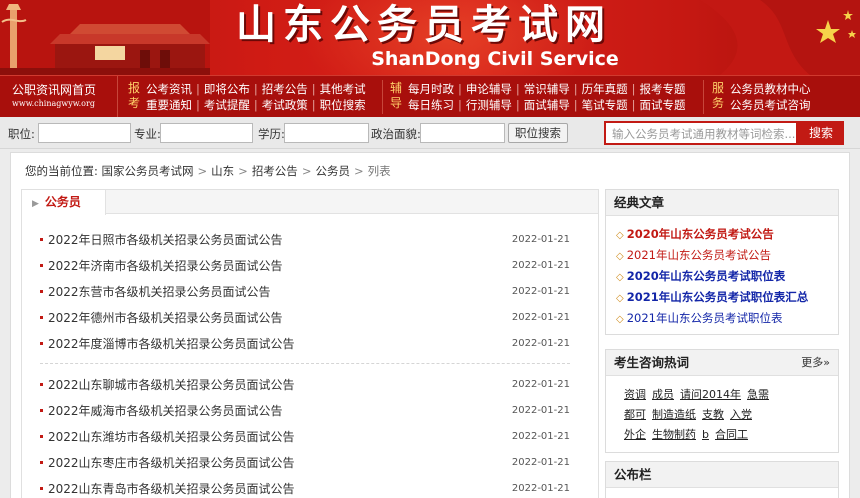  What do you see at coordinates (663, 394) in the screenshot?
I see `hot-word-link: 成员` at bounding box center [663, 394].